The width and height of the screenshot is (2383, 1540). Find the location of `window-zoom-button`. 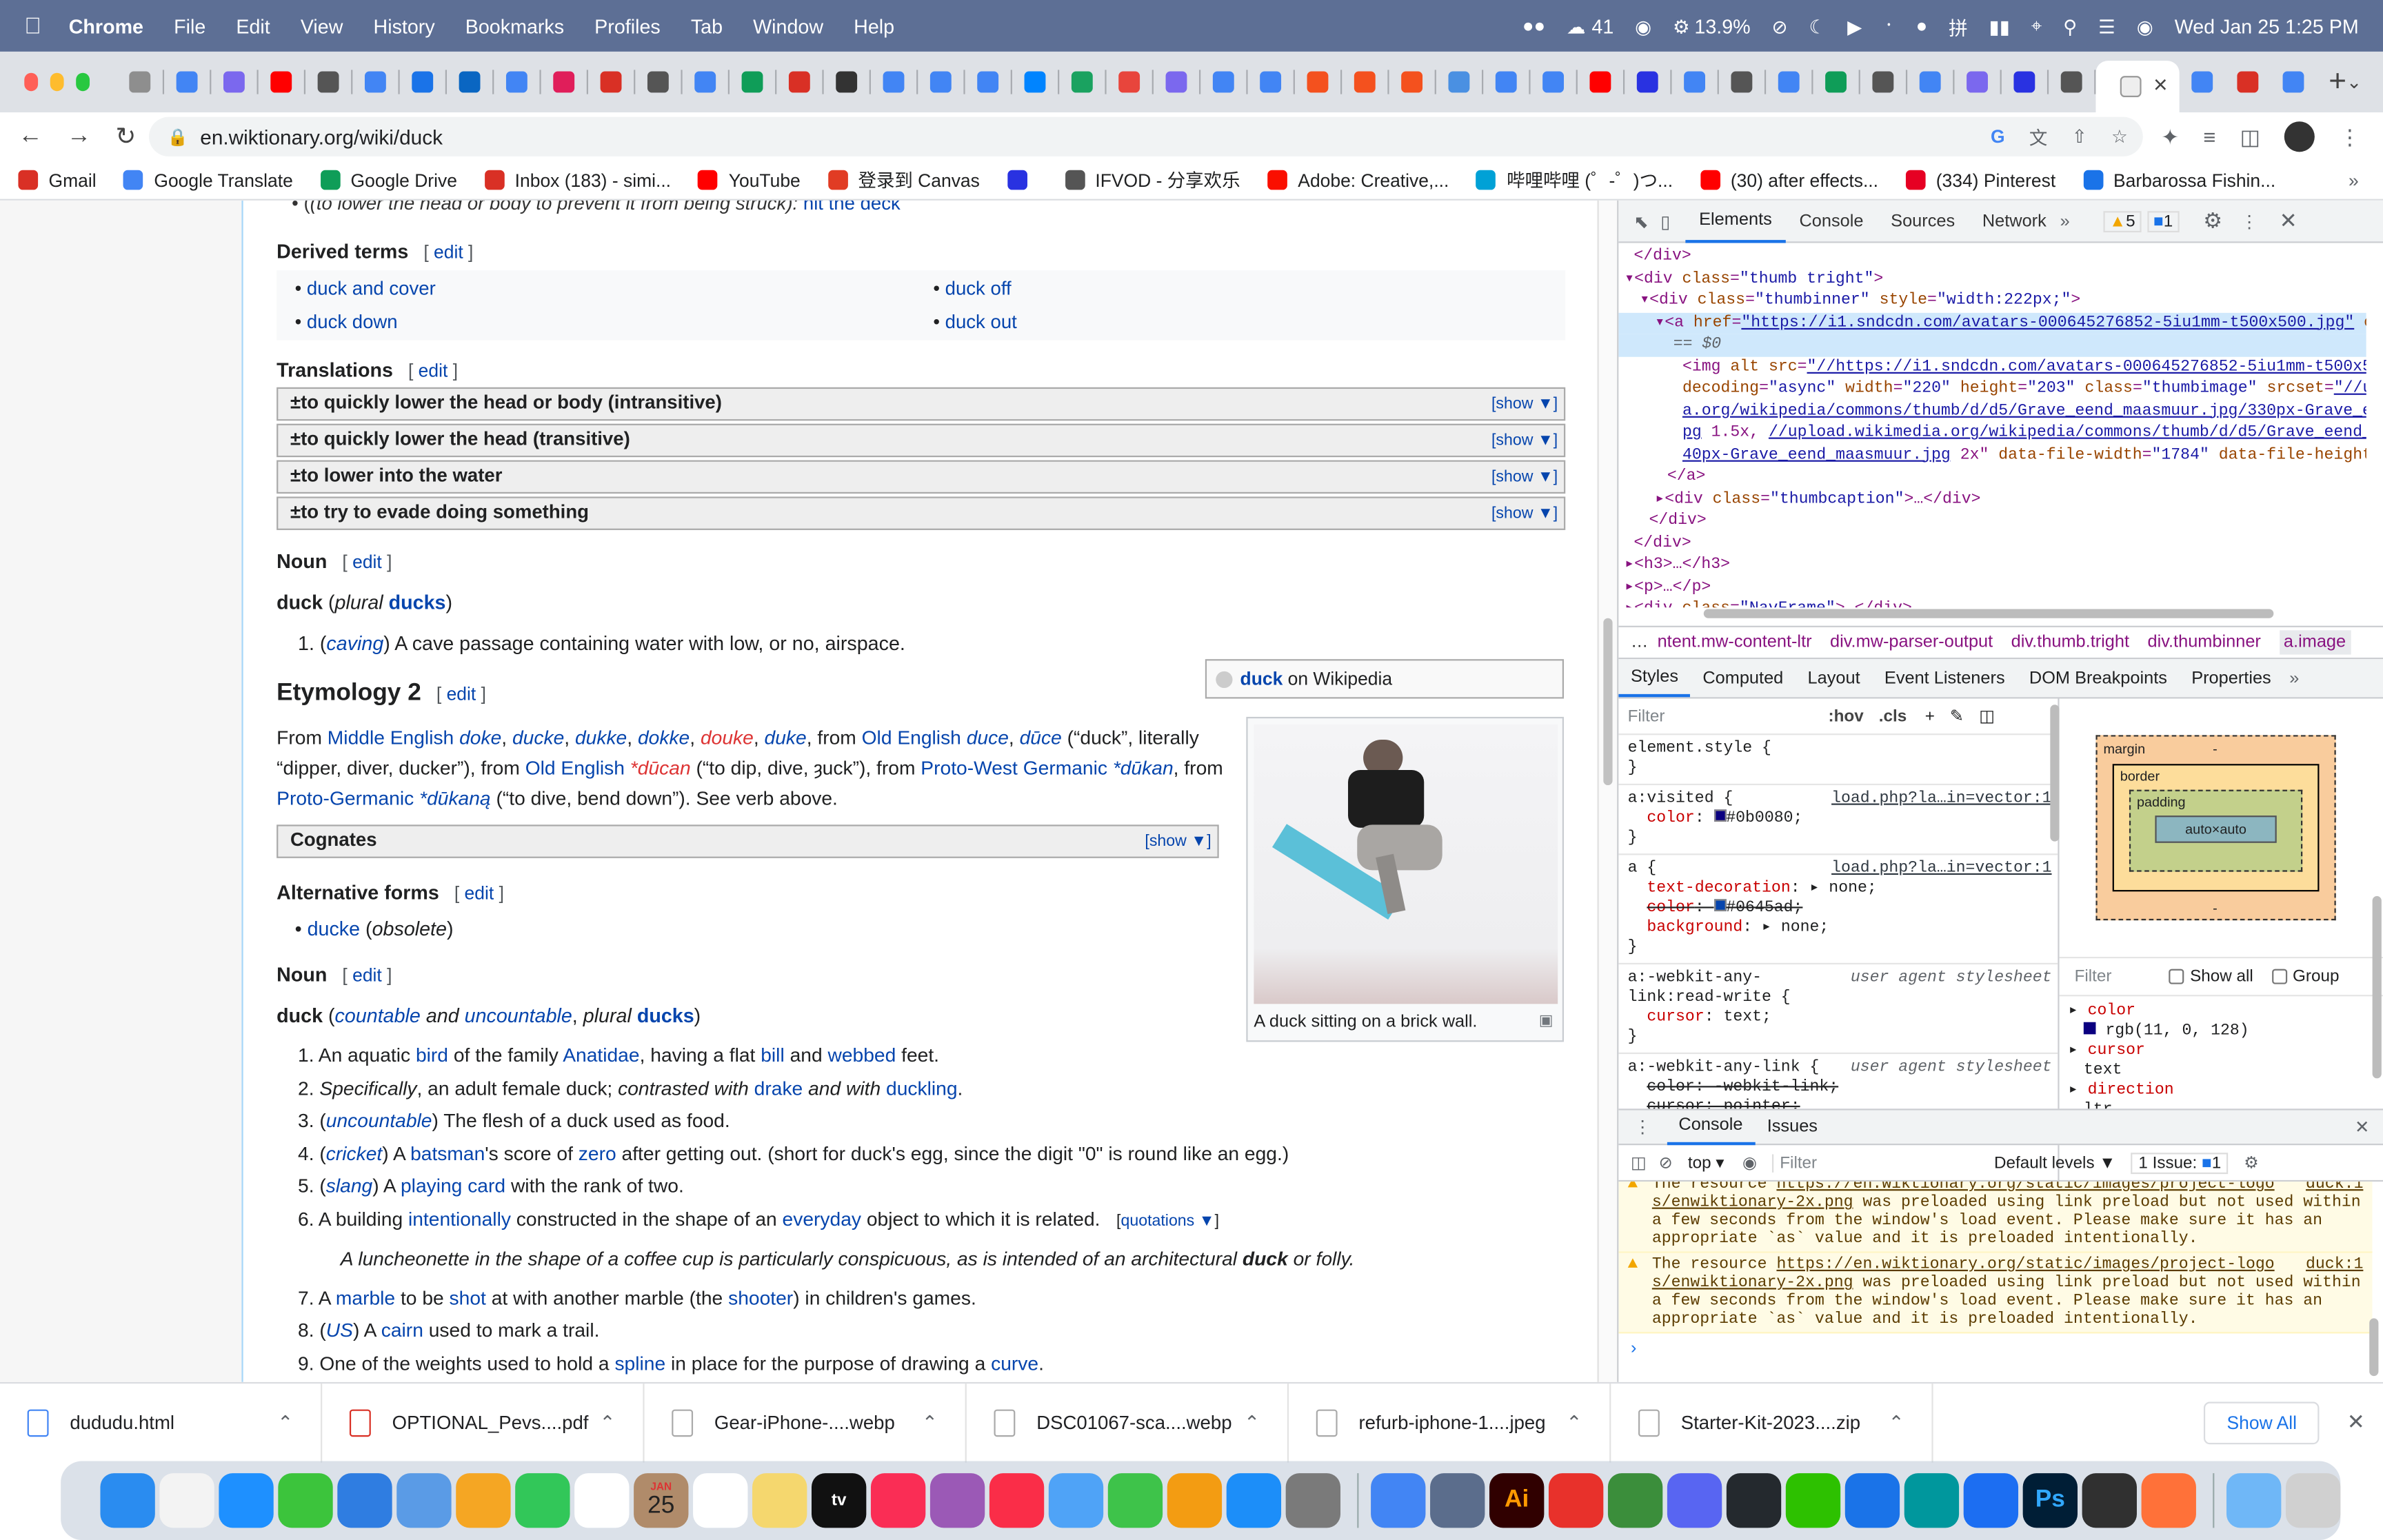

window-zoom-button is located at coordinates (83, 82).